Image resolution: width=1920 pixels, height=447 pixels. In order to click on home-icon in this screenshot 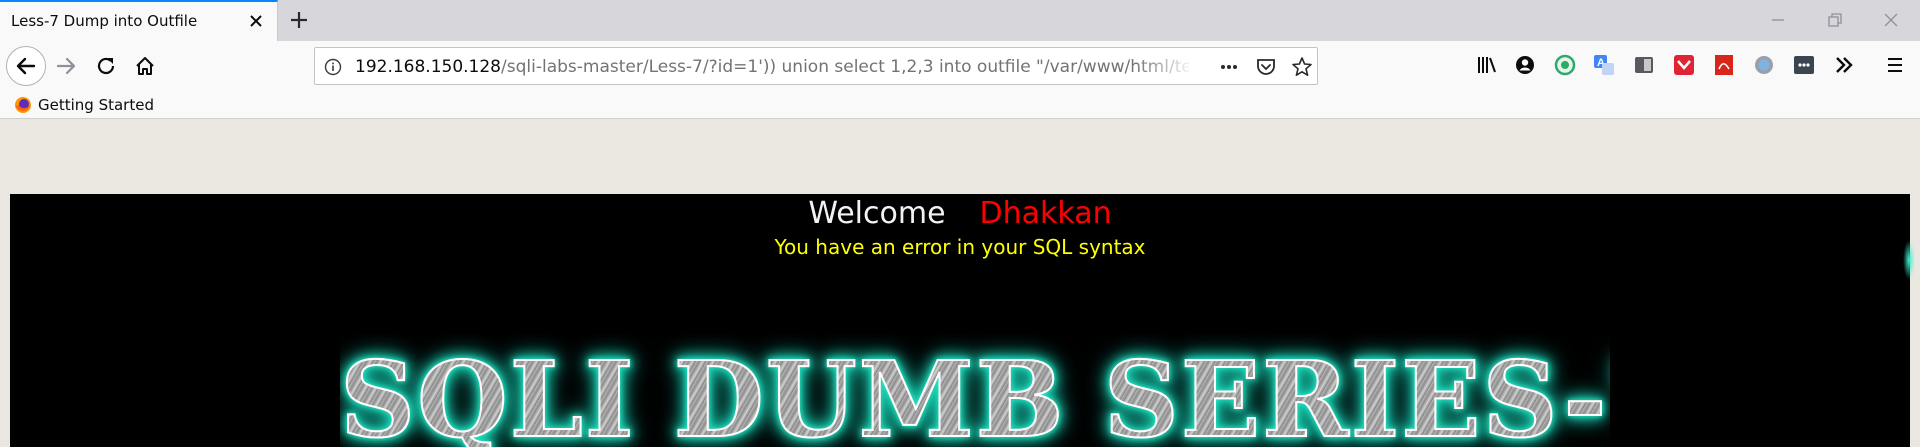, I will do `click(145, 66)`.